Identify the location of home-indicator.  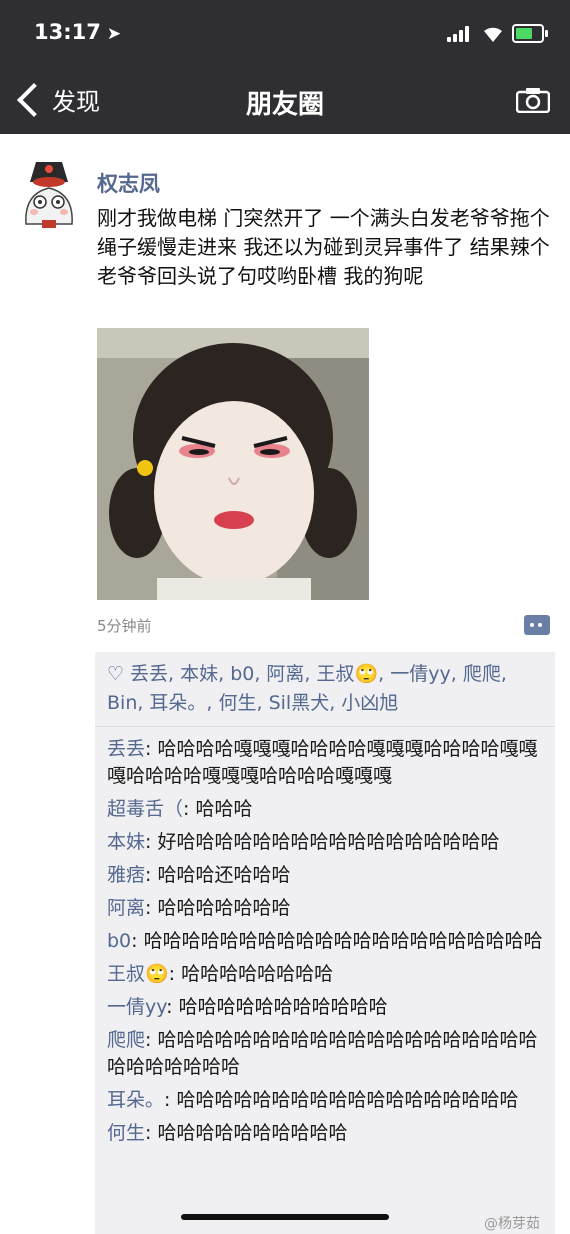
(285, 1217).